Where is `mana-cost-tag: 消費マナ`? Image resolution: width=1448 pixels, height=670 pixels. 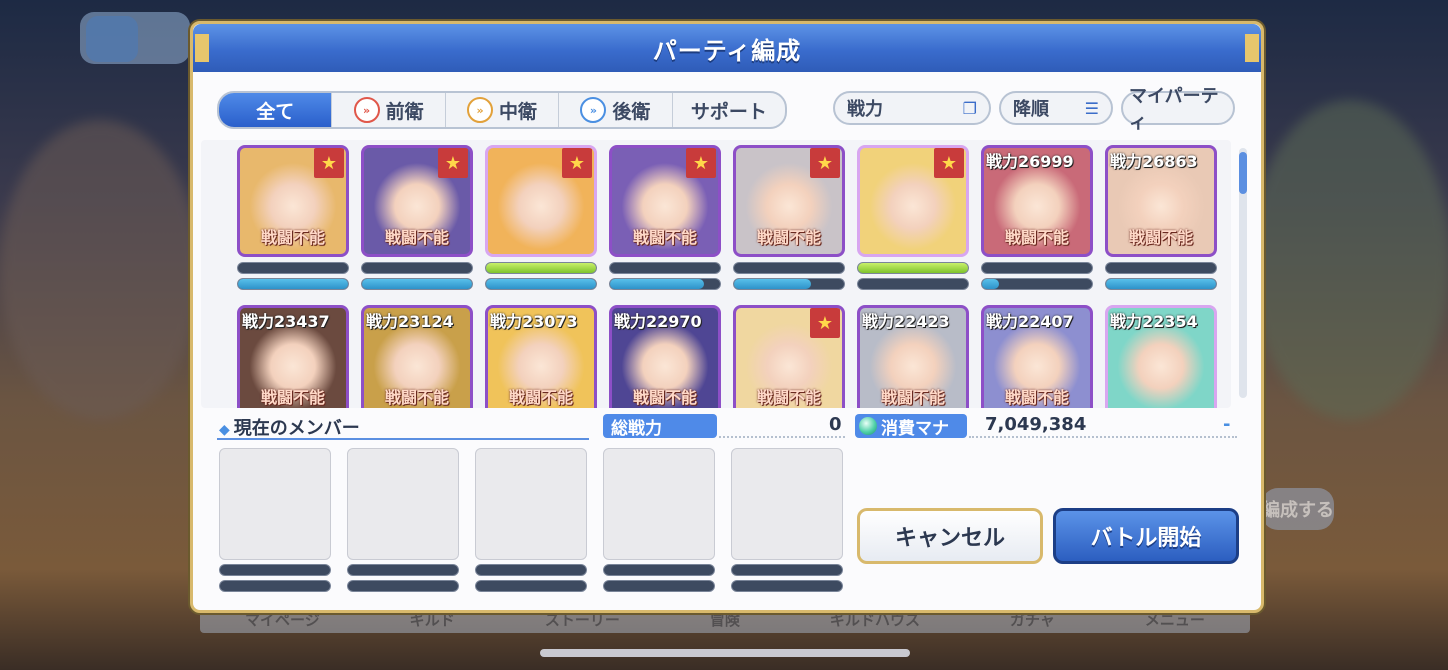 mana-cost-tag: 消費マナ is located at coordinates (911, 426).